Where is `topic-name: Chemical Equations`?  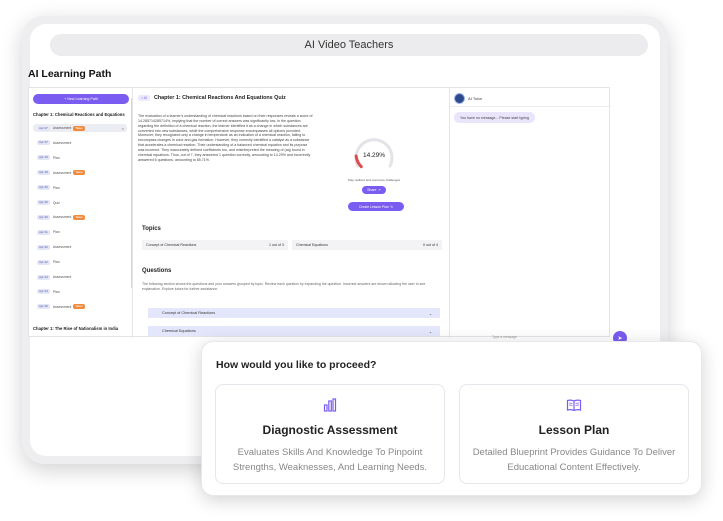 topic-name: Chemical Equations is located at coordinates (312, 245).